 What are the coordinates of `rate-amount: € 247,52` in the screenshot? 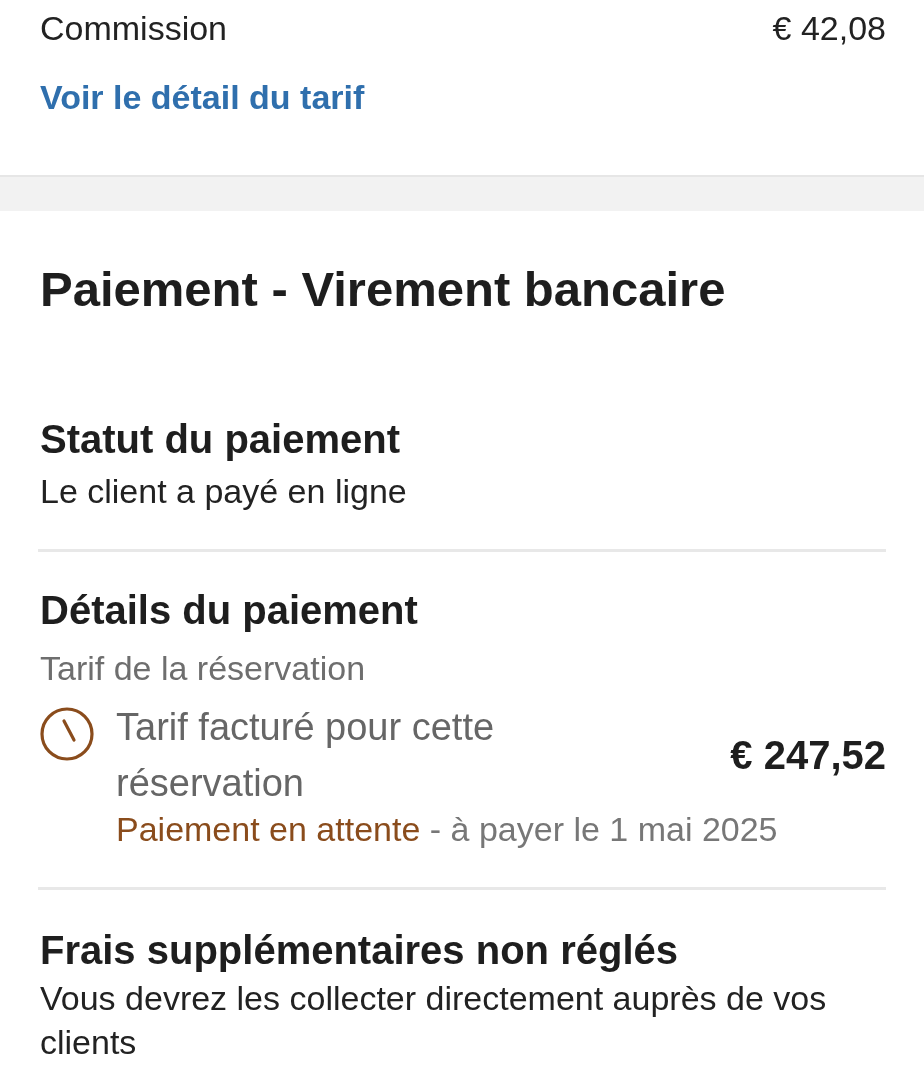 It's located at (808, 755).